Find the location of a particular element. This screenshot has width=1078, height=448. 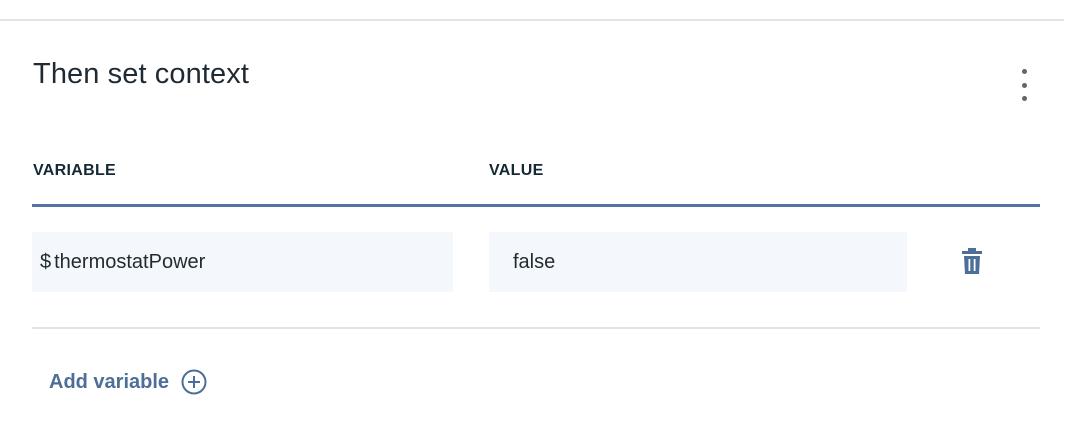

add-circle-icon is located at coordinates (194, 382).